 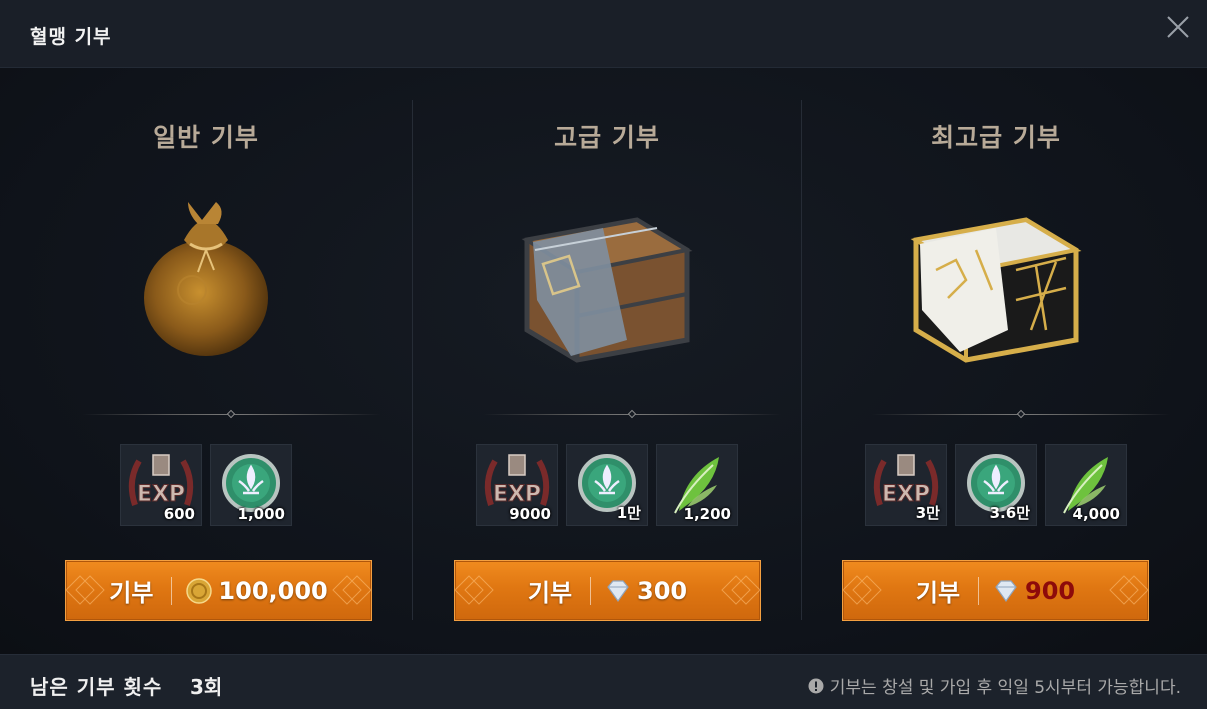 I want to click on gold-coin-icon, so click(x=199, y=590).